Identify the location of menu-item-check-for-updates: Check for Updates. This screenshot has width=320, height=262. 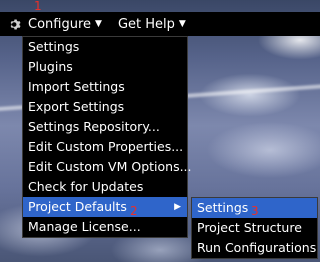
(105, 187).